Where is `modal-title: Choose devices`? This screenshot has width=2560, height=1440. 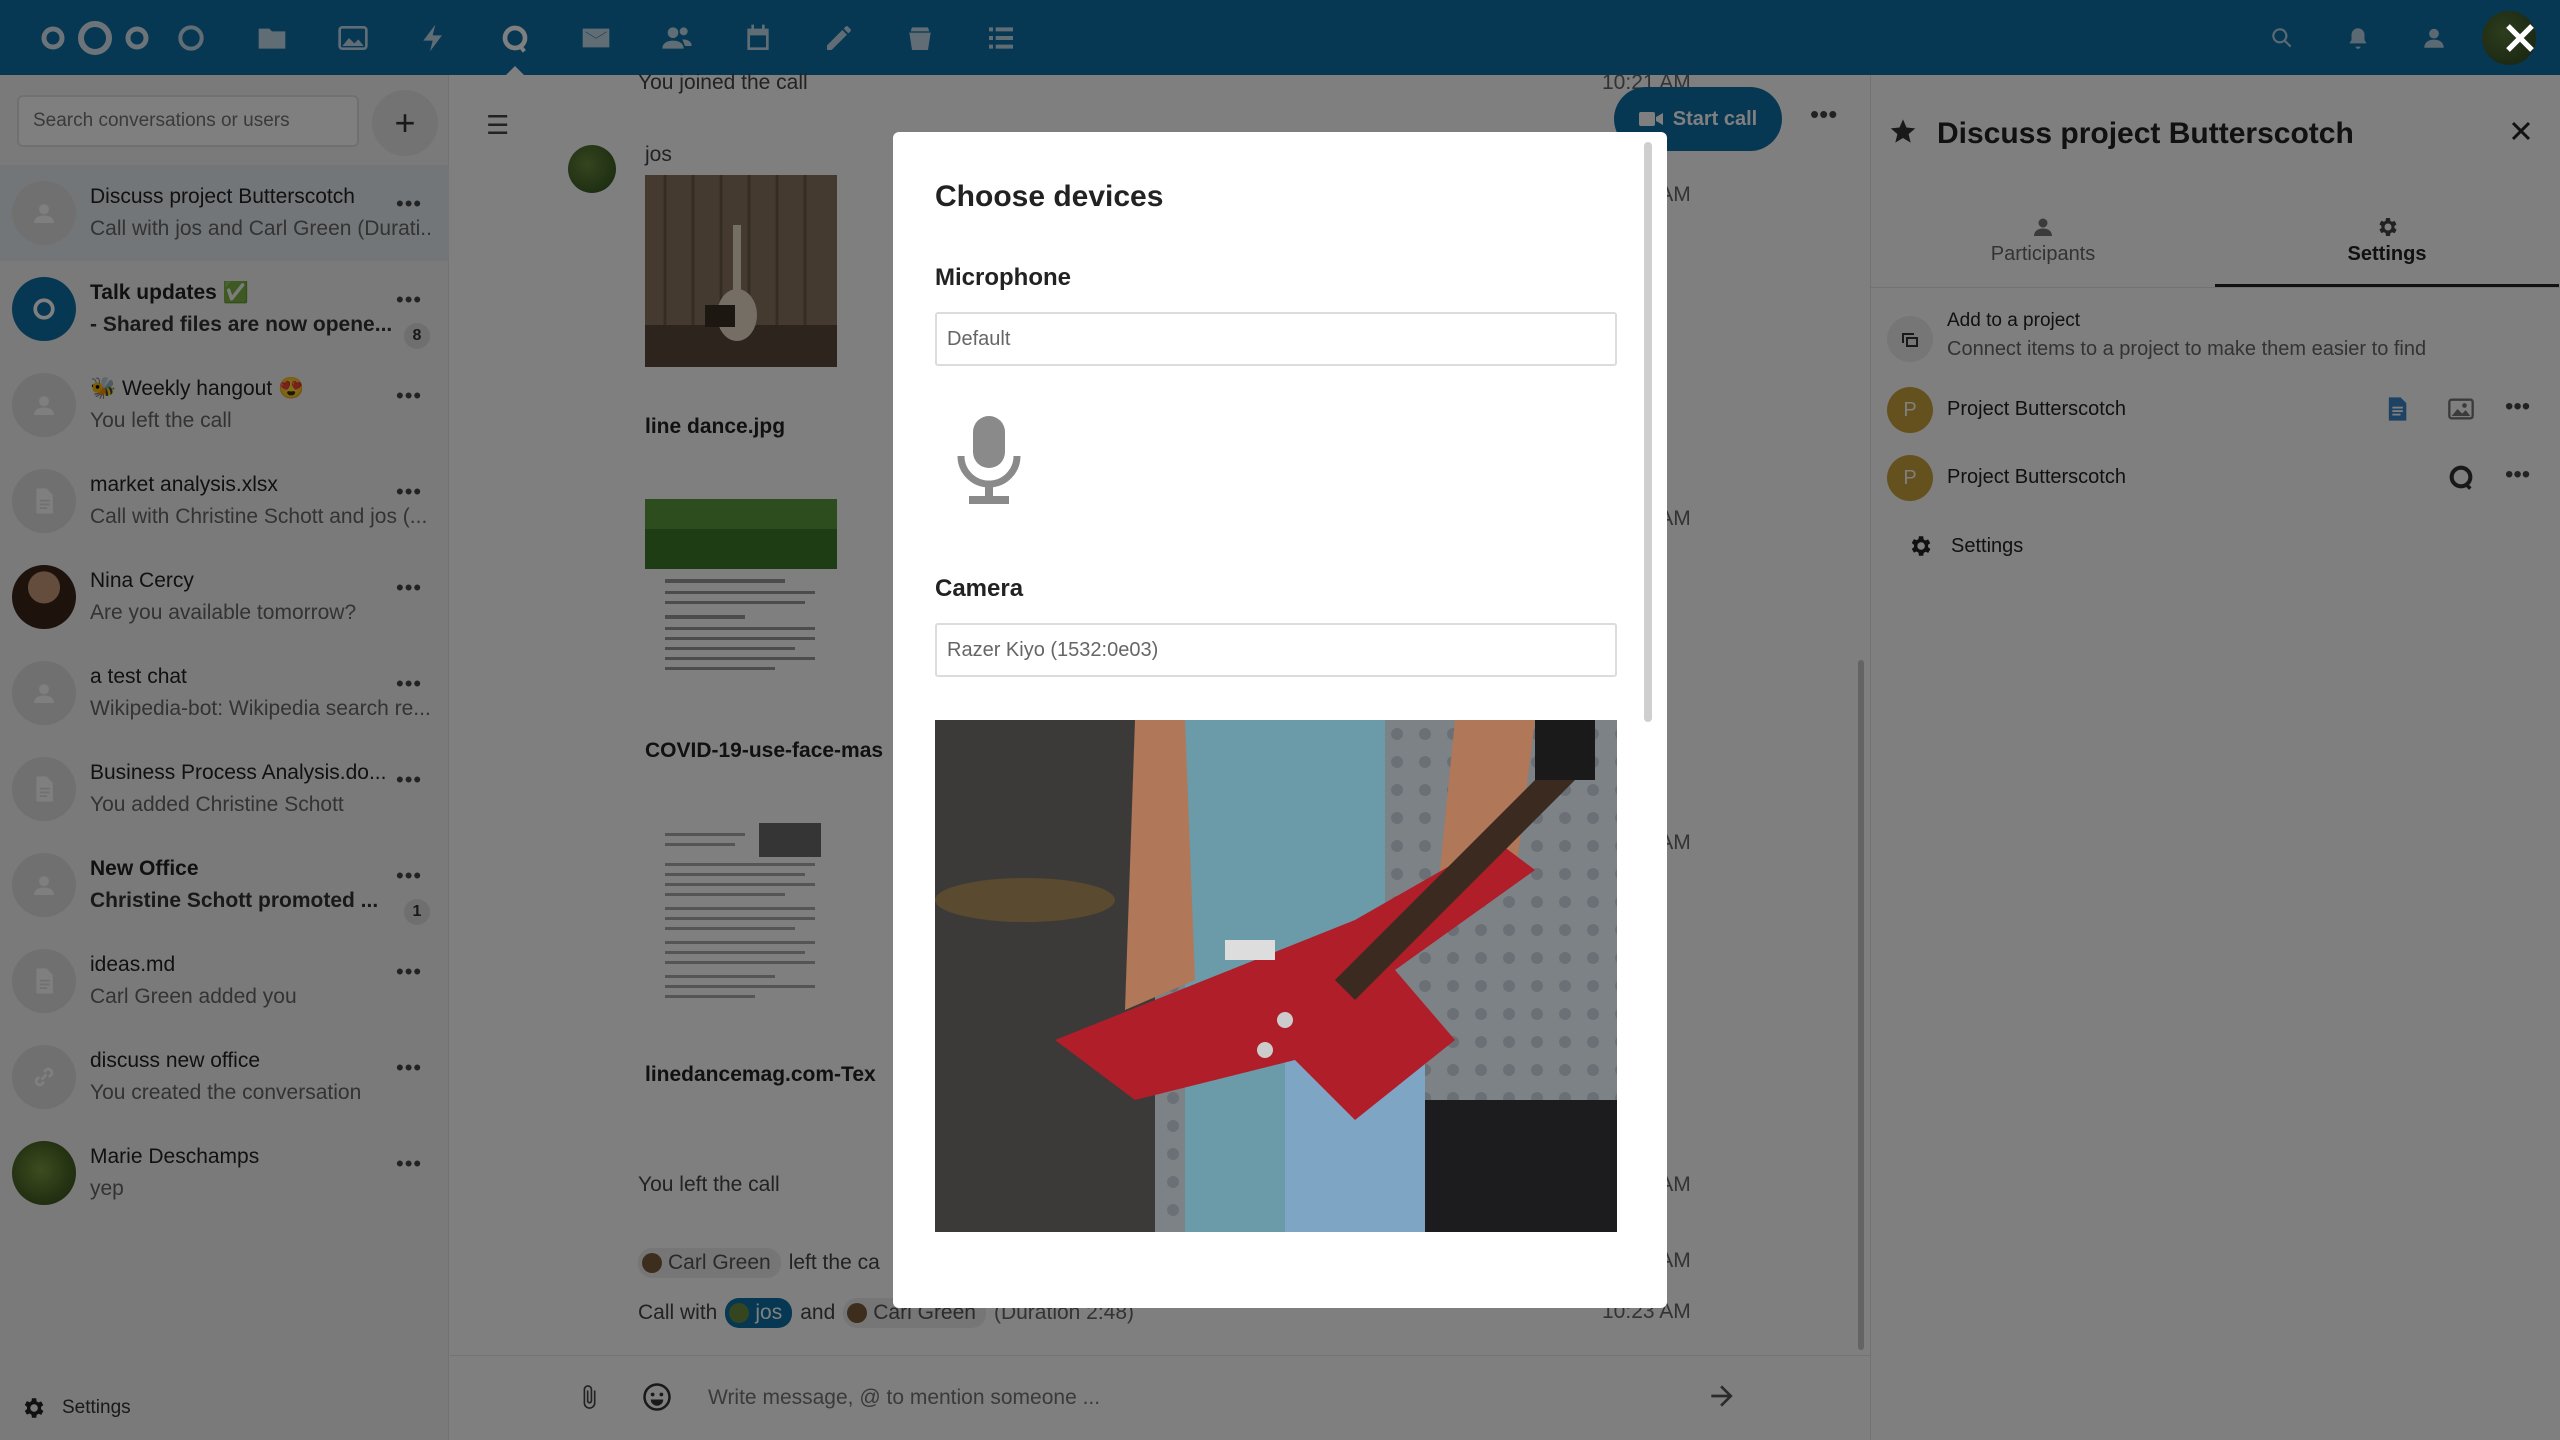 modal-title: Choose devices is located at coordinates (1049, 196).